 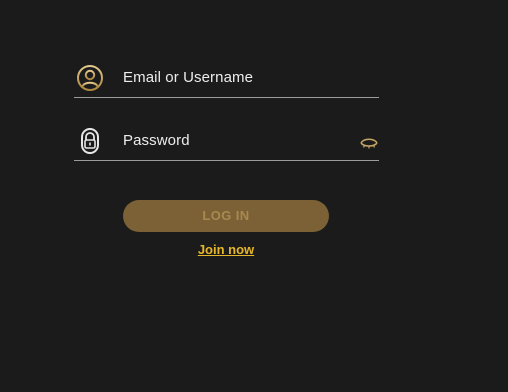 I want to click on email-placeholder: Email or Username, so click(x=188, y=77).